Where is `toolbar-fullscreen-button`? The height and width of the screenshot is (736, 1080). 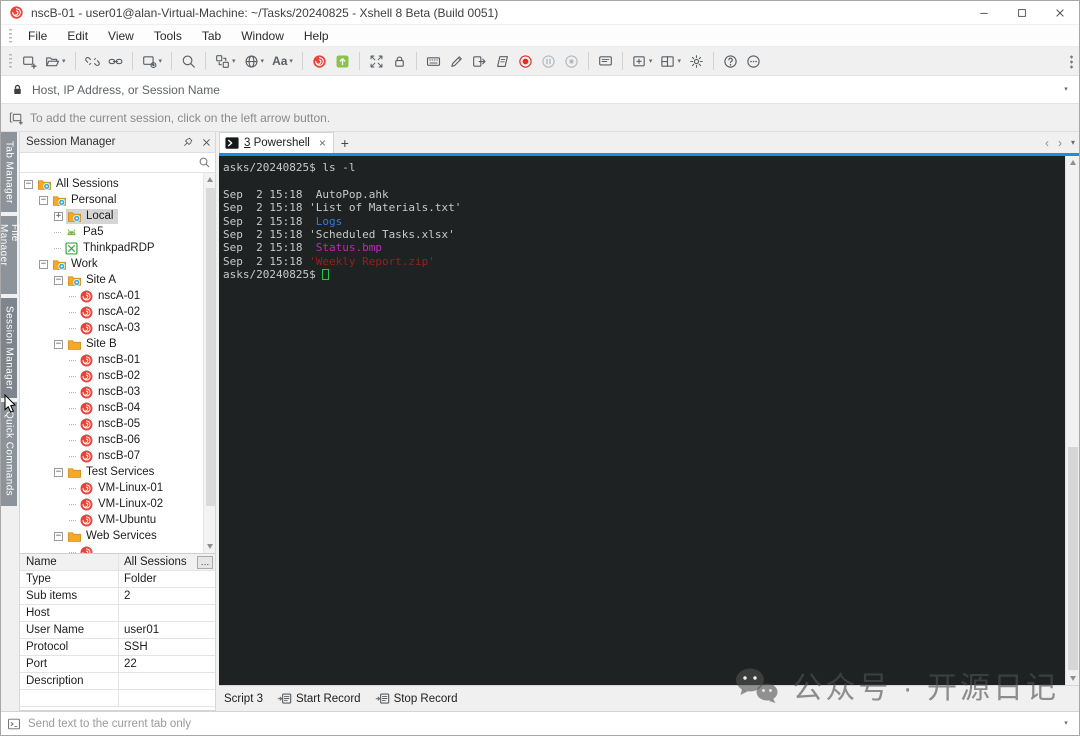 toolbar-fullscreen-button is located at coordinates (376, 61).